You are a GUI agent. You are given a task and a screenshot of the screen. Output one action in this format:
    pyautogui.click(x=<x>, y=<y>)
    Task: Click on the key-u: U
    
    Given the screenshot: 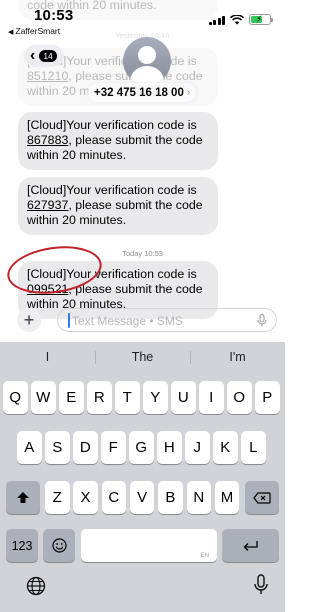 What is the action you would take?
    pyautogui.click(x=183, y=397)
    